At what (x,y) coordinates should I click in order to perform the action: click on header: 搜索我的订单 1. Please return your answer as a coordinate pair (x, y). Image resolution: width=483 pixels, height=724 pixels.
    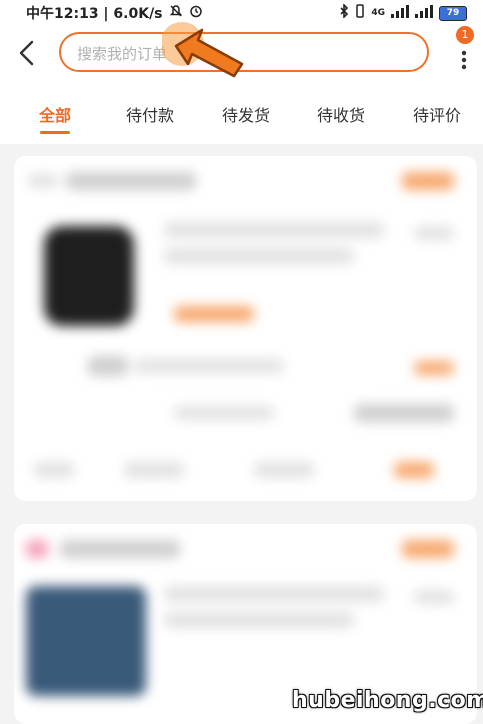
    Looking at the image, I should click on (241, 58).